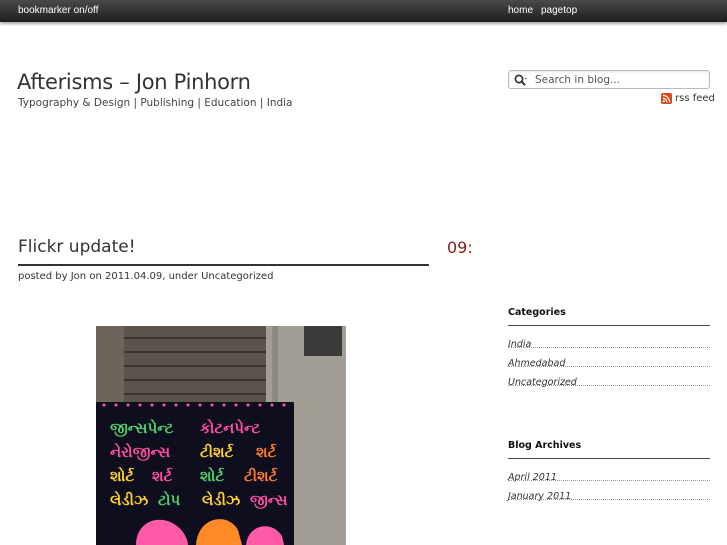  I want to click on archives-list: April 2011 January 2011, so click(609, 482).